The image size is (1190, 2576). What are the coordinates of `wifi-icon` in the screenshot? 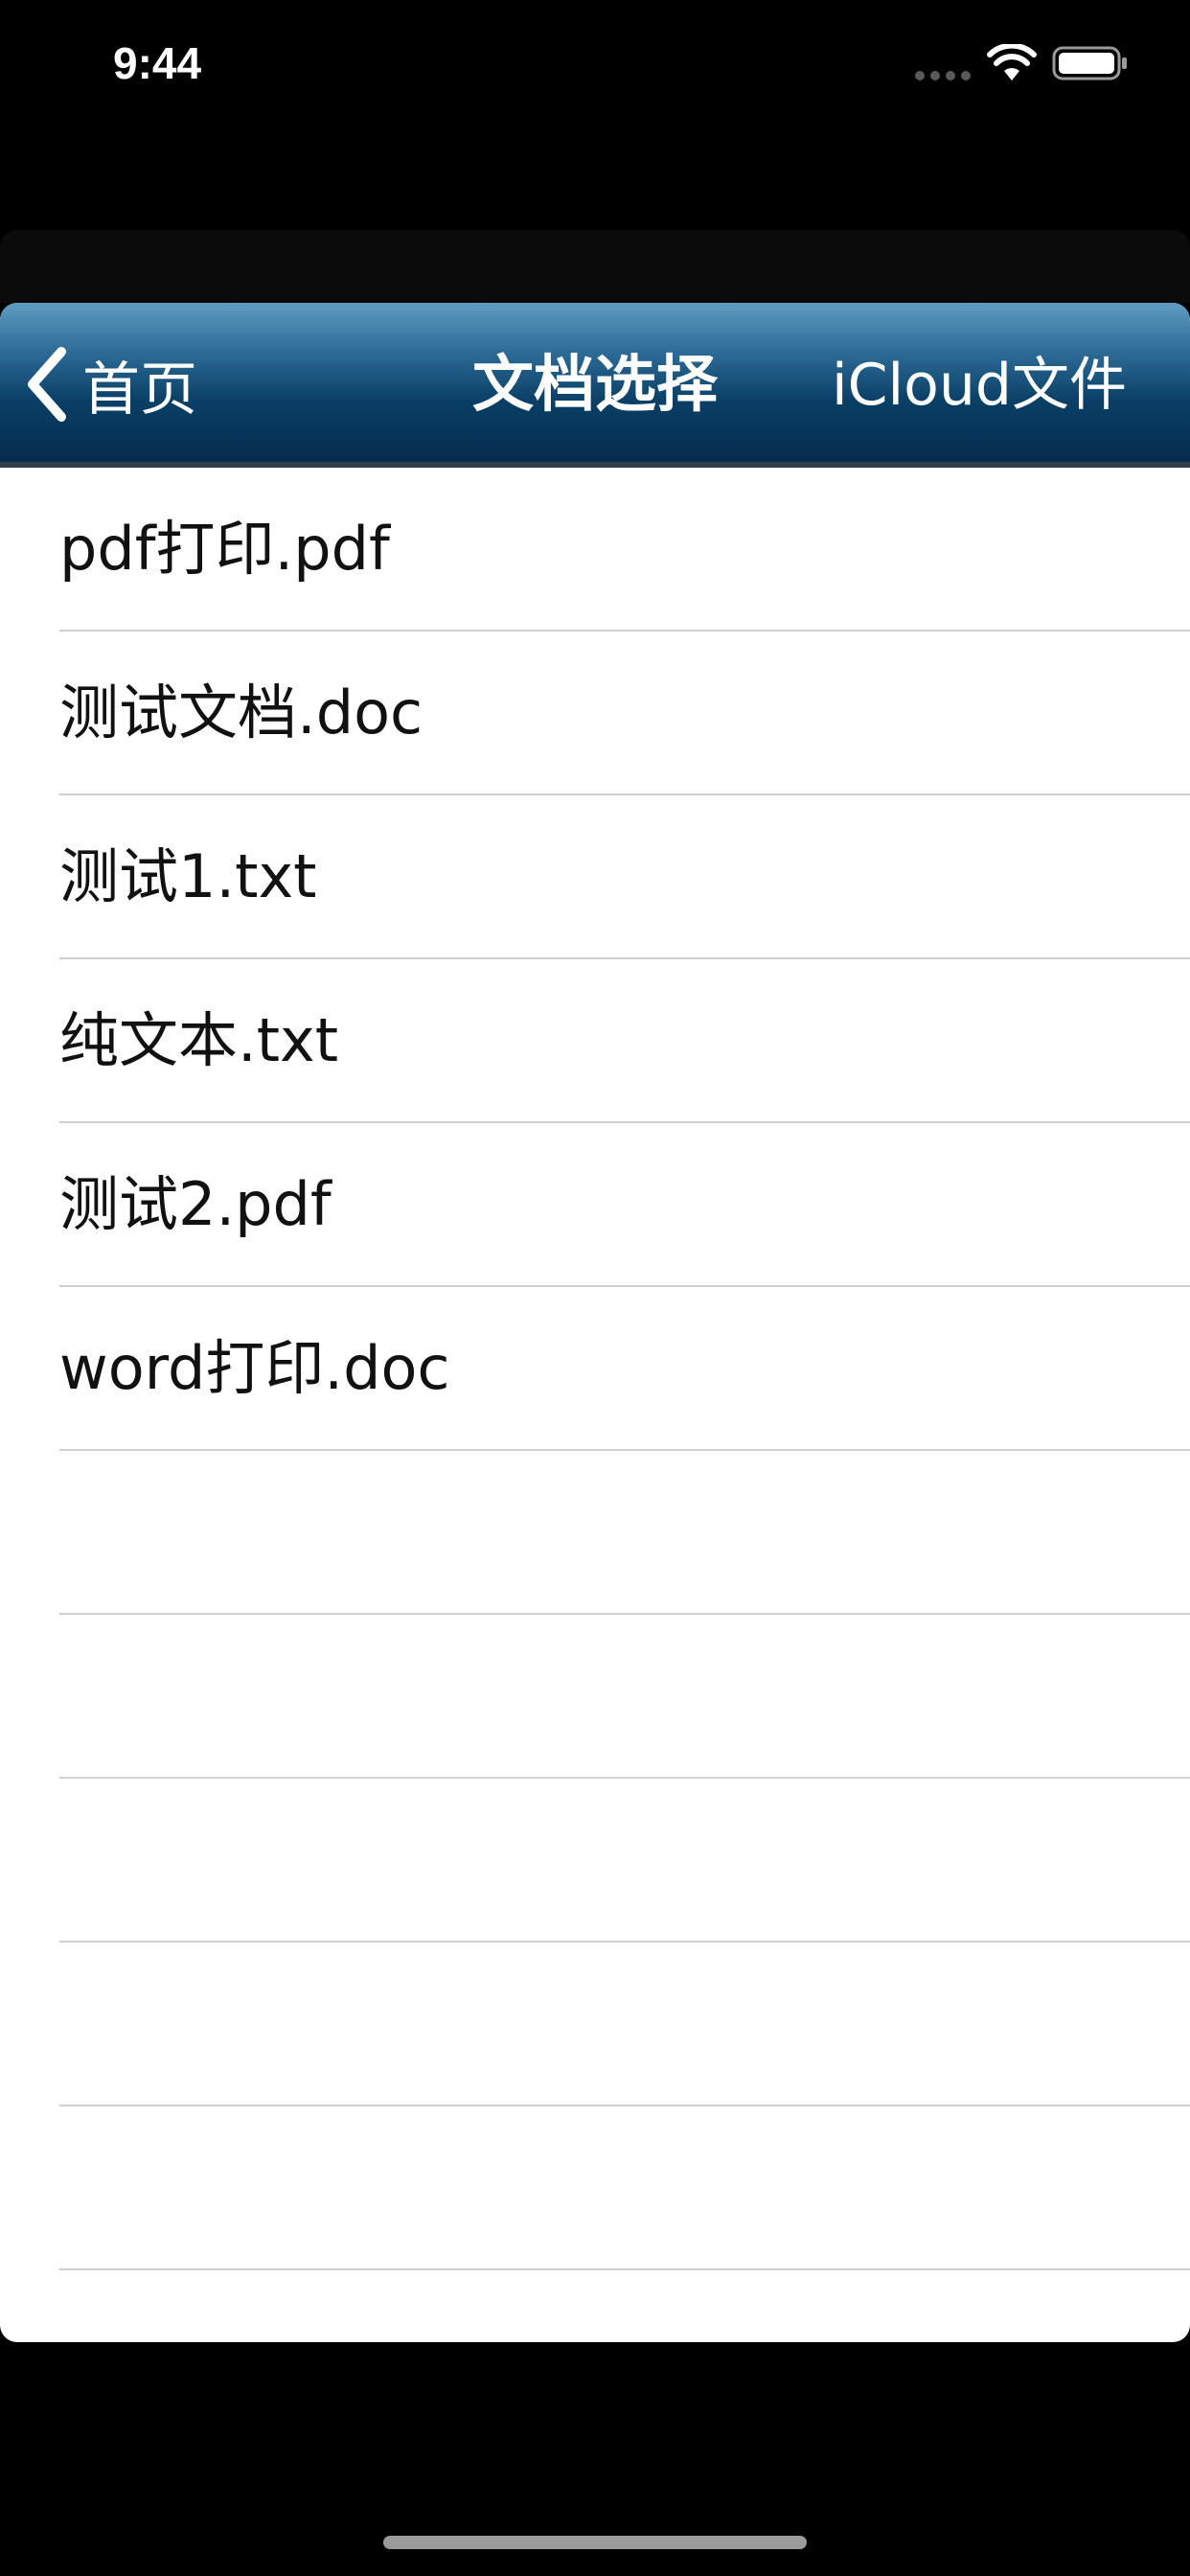 It's located at (1012, 62).